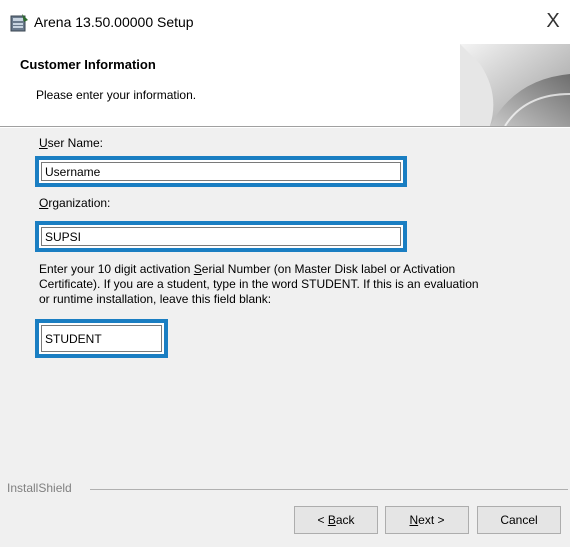 This screenshot has height=547, width=570. I want to click on organization-label: Organization:, so click(75, 203).